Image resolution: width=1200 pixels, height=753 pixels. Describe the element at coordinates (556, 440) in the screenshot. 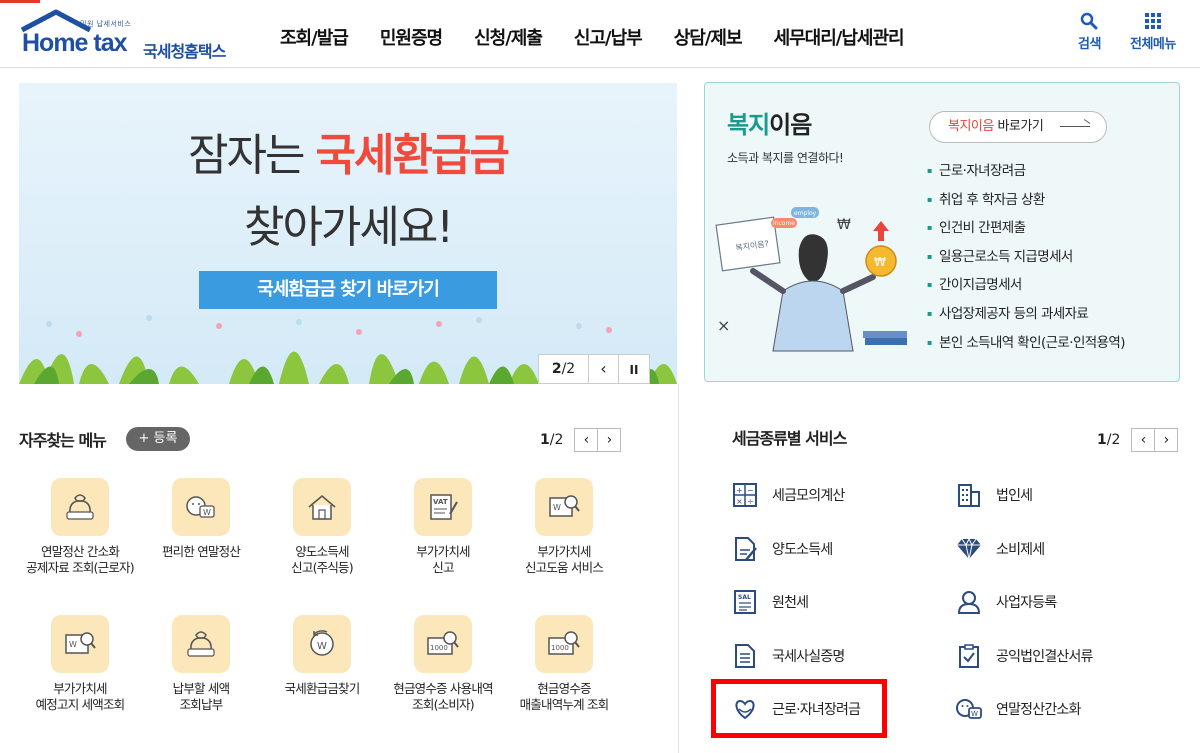

I see `favorites-page-total: /2` at that location.